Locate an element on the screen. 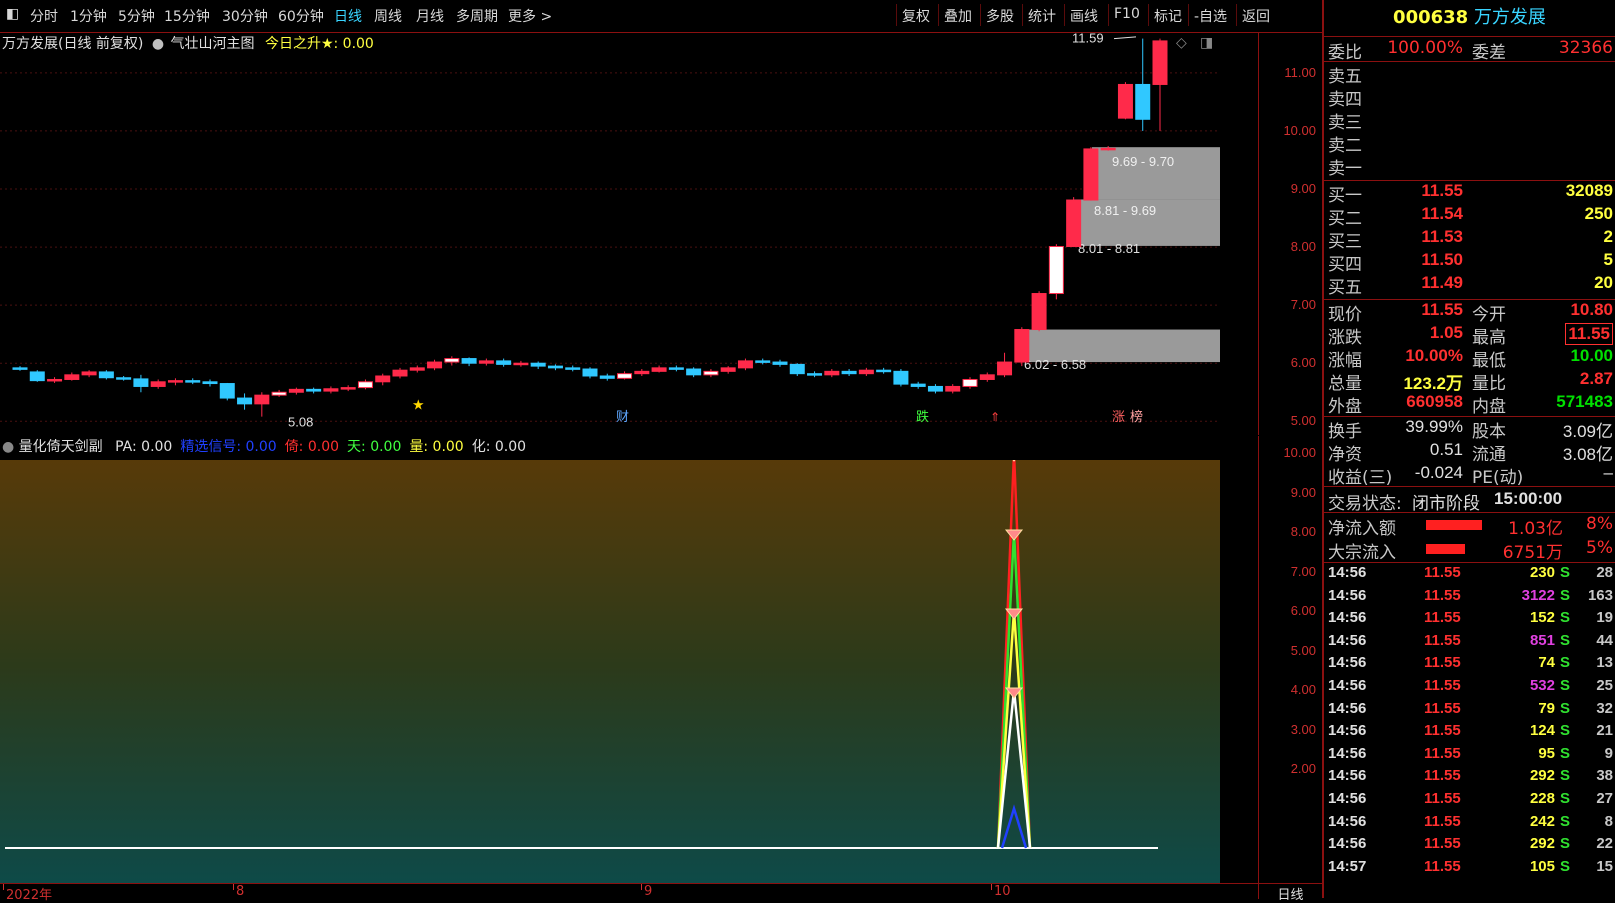 The width and height of the screenshot is (1615, 903). tick-volume: 228 is located at coordinates (1542, 798).